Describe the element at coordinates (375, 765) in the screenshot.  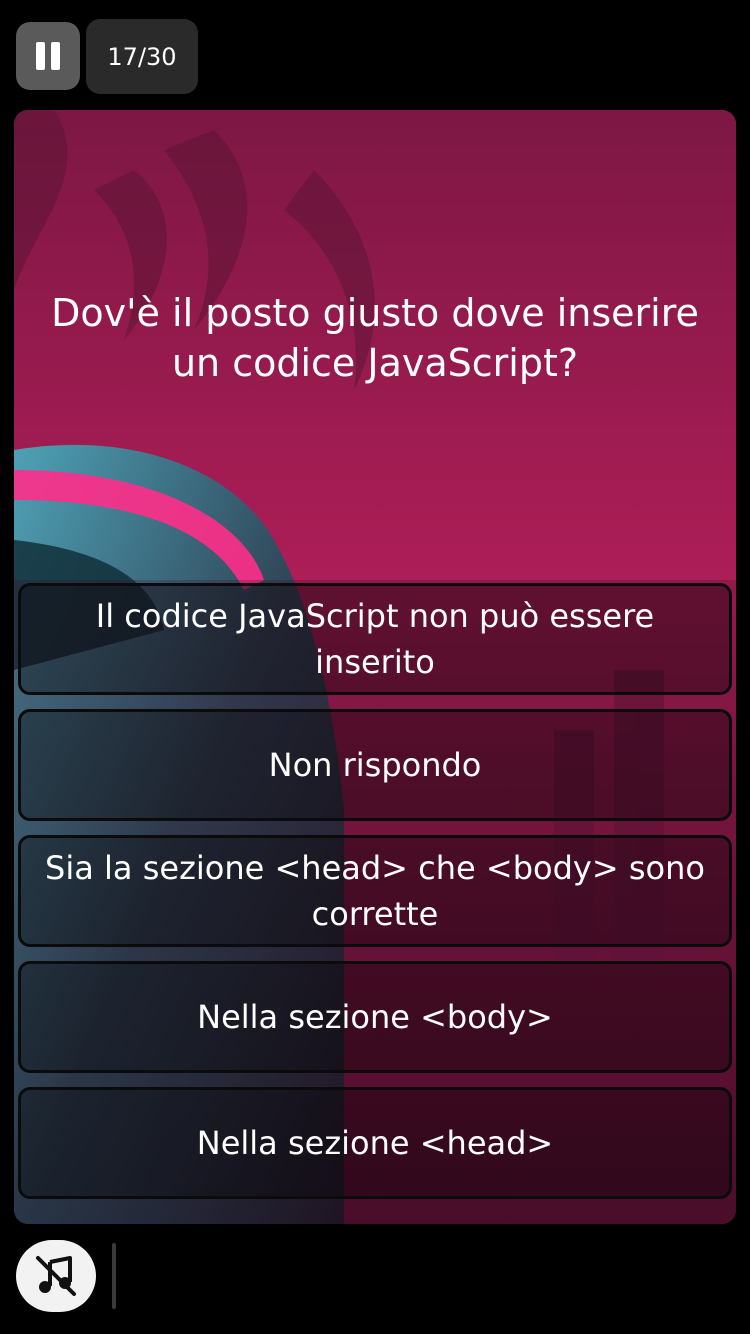
I see `answer-option-2: Non rispondo` at that location.